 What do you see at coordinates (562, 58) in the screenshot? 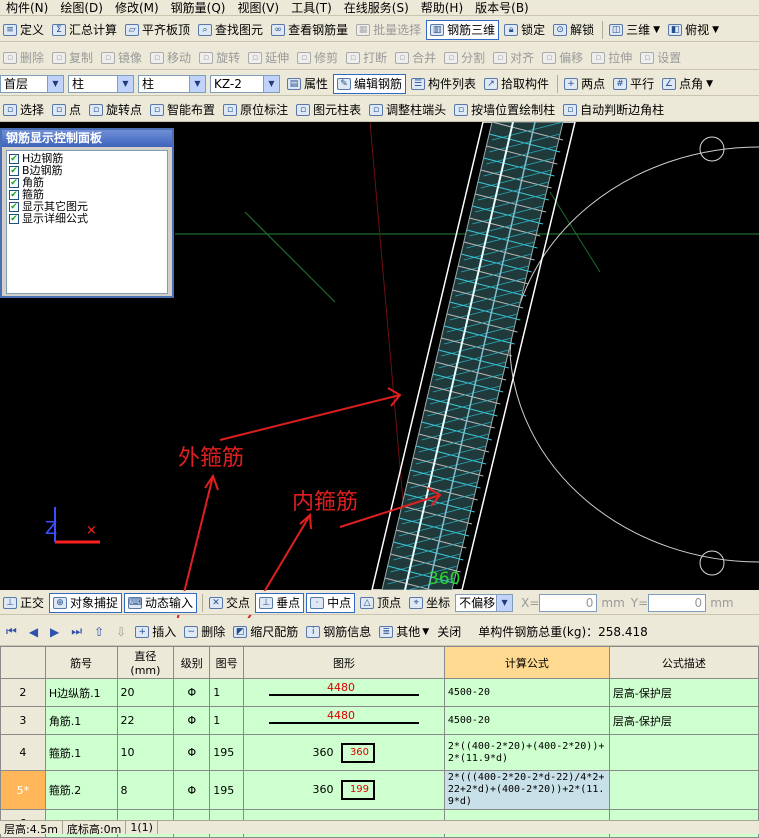
I see `edit-tool-button: ▫ 偏移` at bounding box center [562, 58].